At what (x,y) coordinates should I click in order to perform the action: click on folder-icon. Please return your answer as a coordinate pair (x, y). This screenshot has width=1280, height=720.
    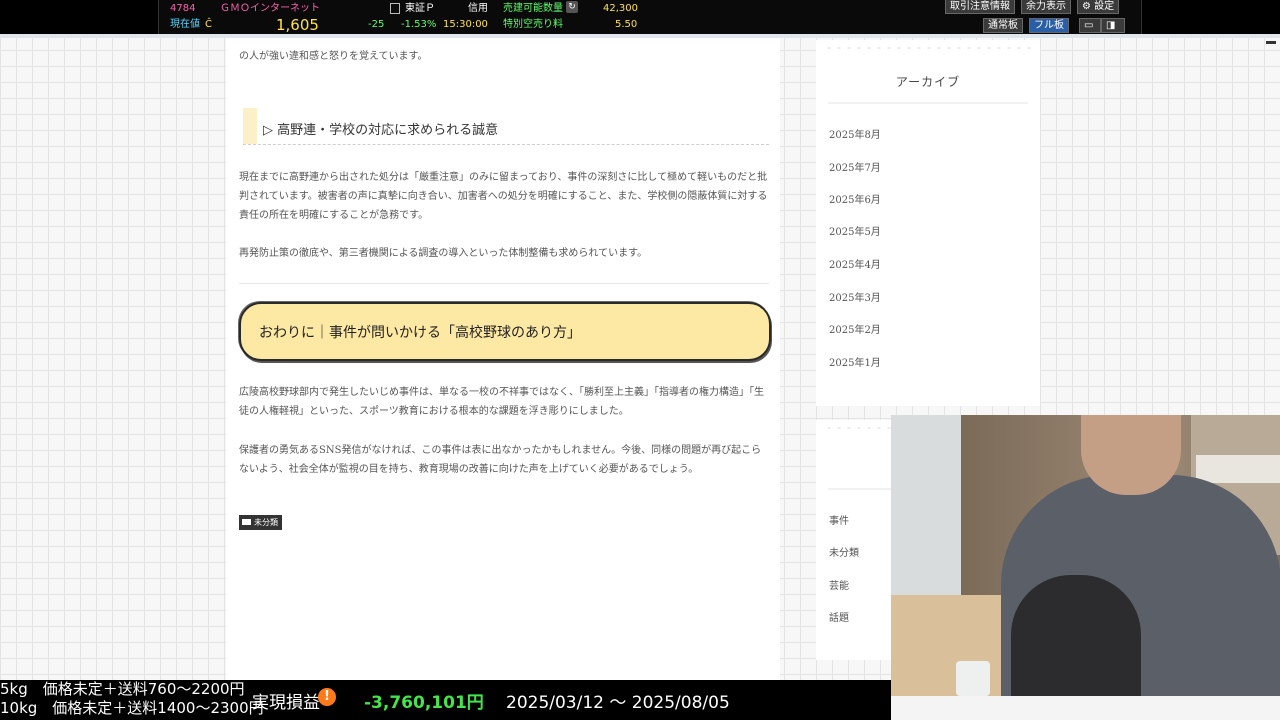
    Looking at the image, I should click on (246, 521).